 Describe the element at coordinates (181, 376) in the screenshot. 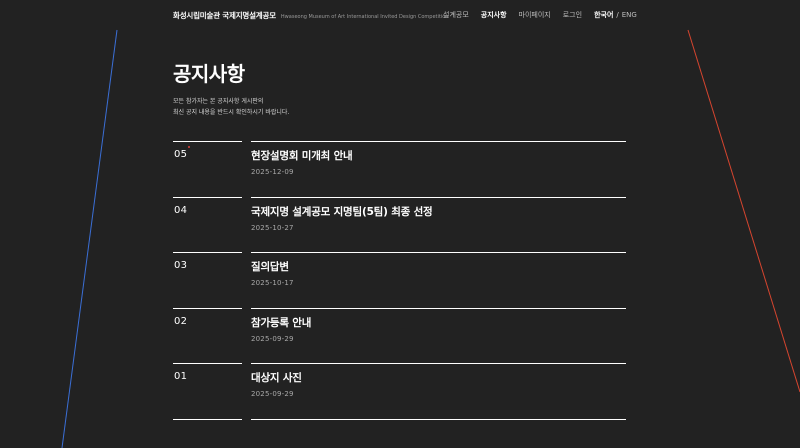

I see `notice-number: 01` at that location.